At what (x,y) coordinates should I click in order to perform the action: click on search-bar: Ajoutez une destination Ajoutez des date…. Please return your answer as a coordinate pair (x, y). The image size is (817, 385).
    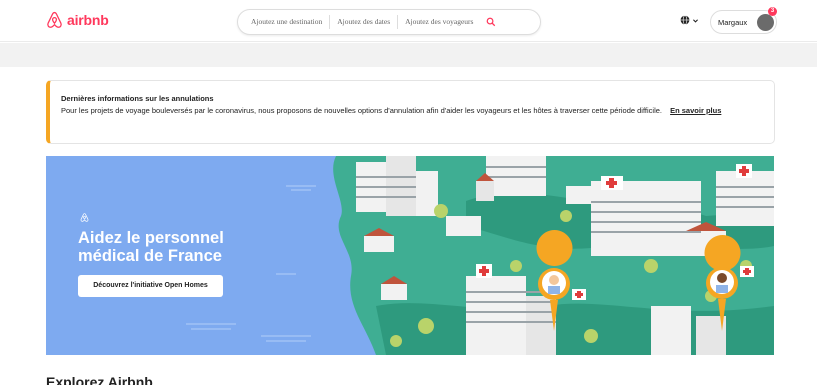
    Looking at the image, I should click on (389, 22).